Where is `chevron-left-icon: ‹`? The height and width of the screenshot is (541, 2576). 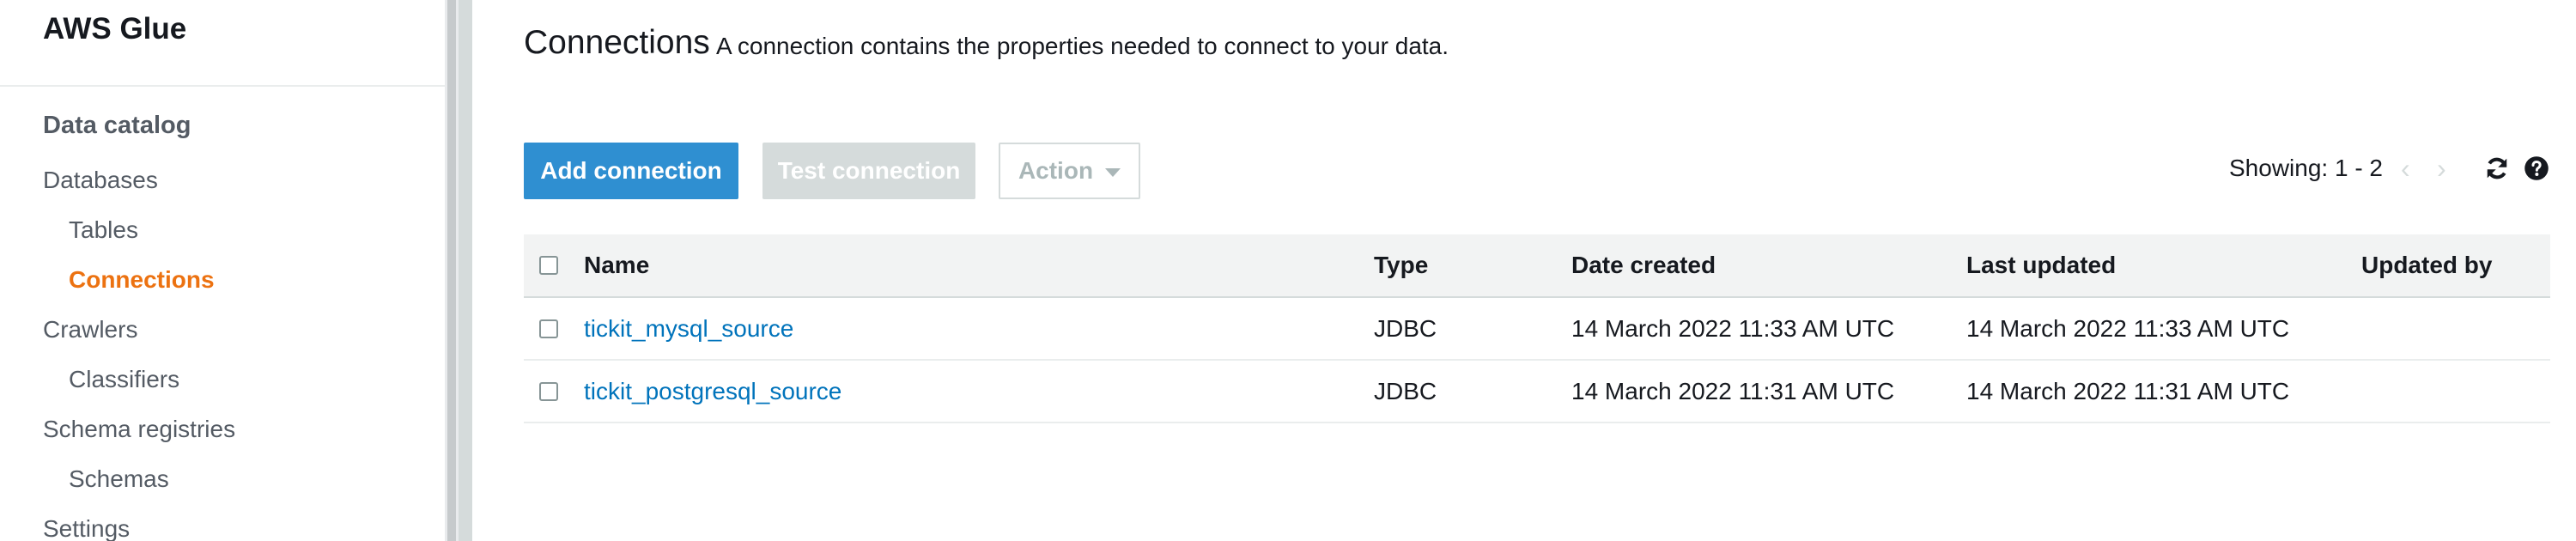 chevron-left-icon: ‹ is located at coordinates (2405, 169).